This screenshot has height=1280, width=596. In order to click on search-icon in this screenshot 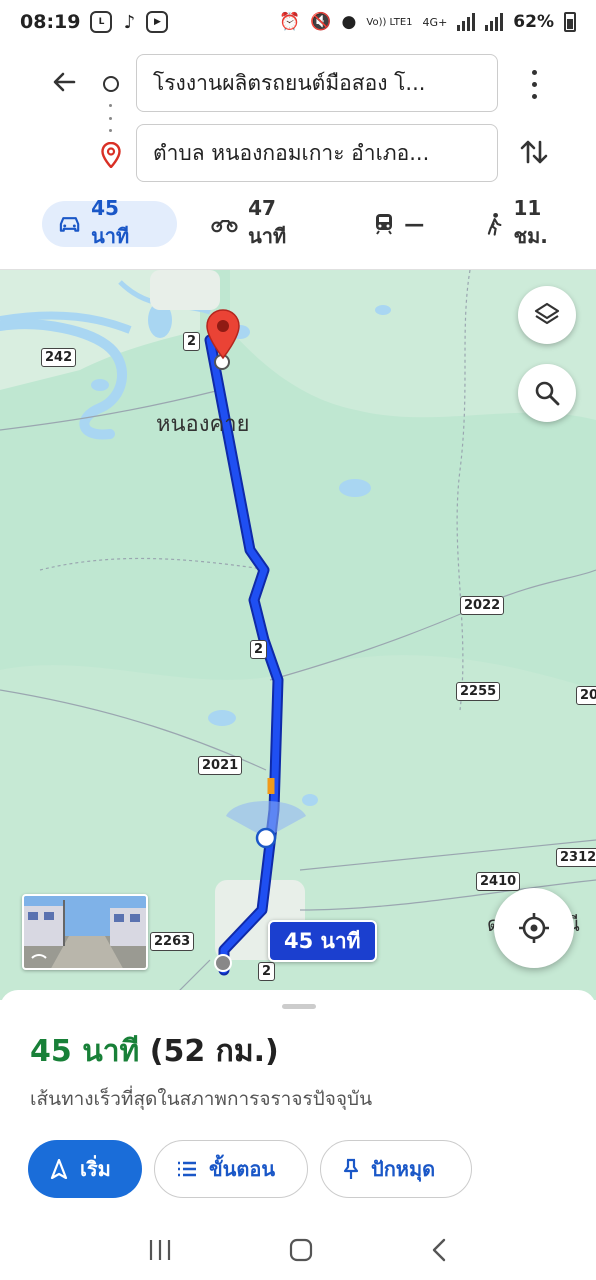, I will do `click(547, 393)`.